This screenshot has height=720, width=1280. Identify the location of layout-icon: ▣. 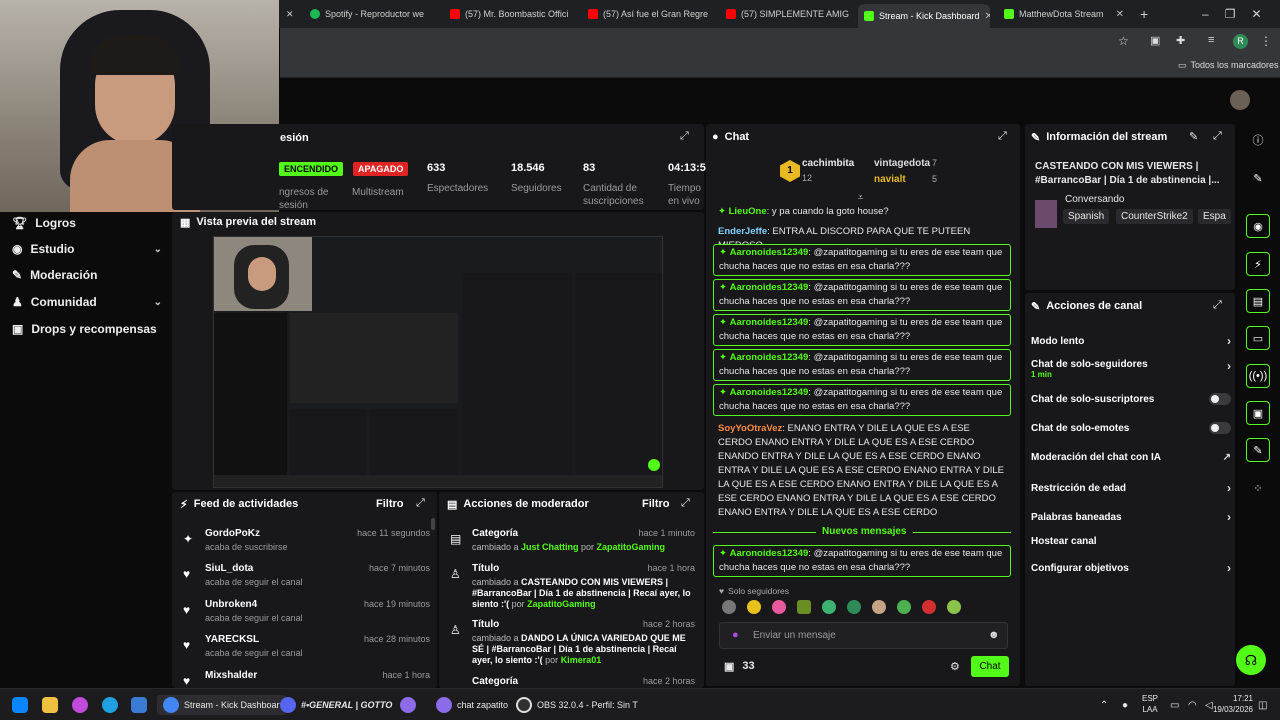
(1258, 413).